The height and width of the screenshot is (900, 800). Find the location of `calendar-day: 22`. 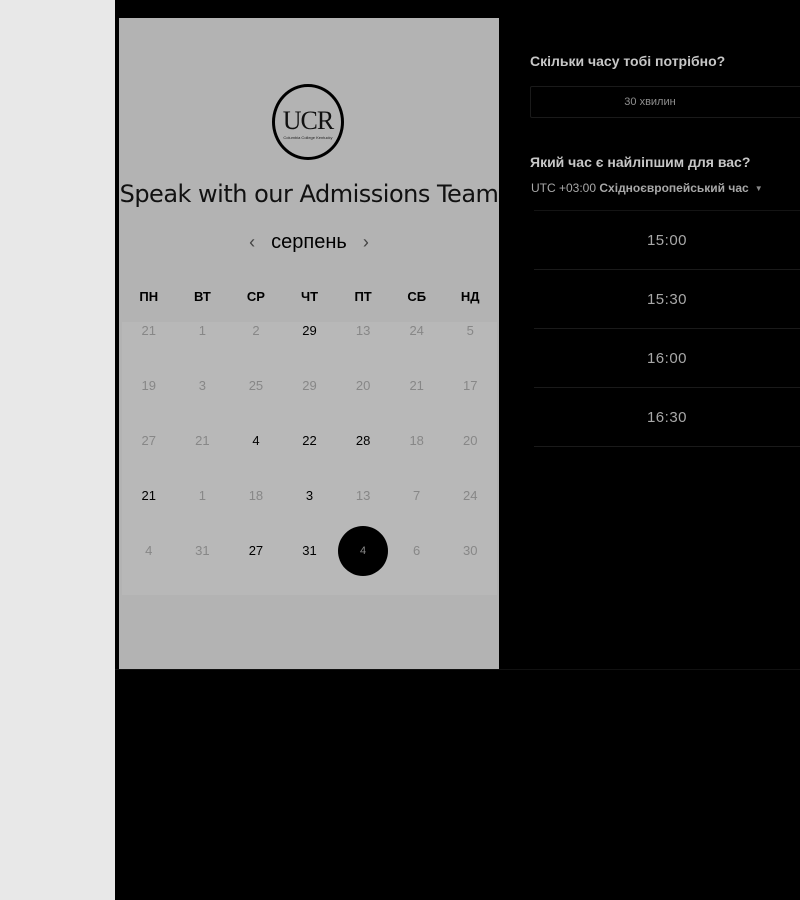

calendar-day: 22 is located at coordinates (310, 441).